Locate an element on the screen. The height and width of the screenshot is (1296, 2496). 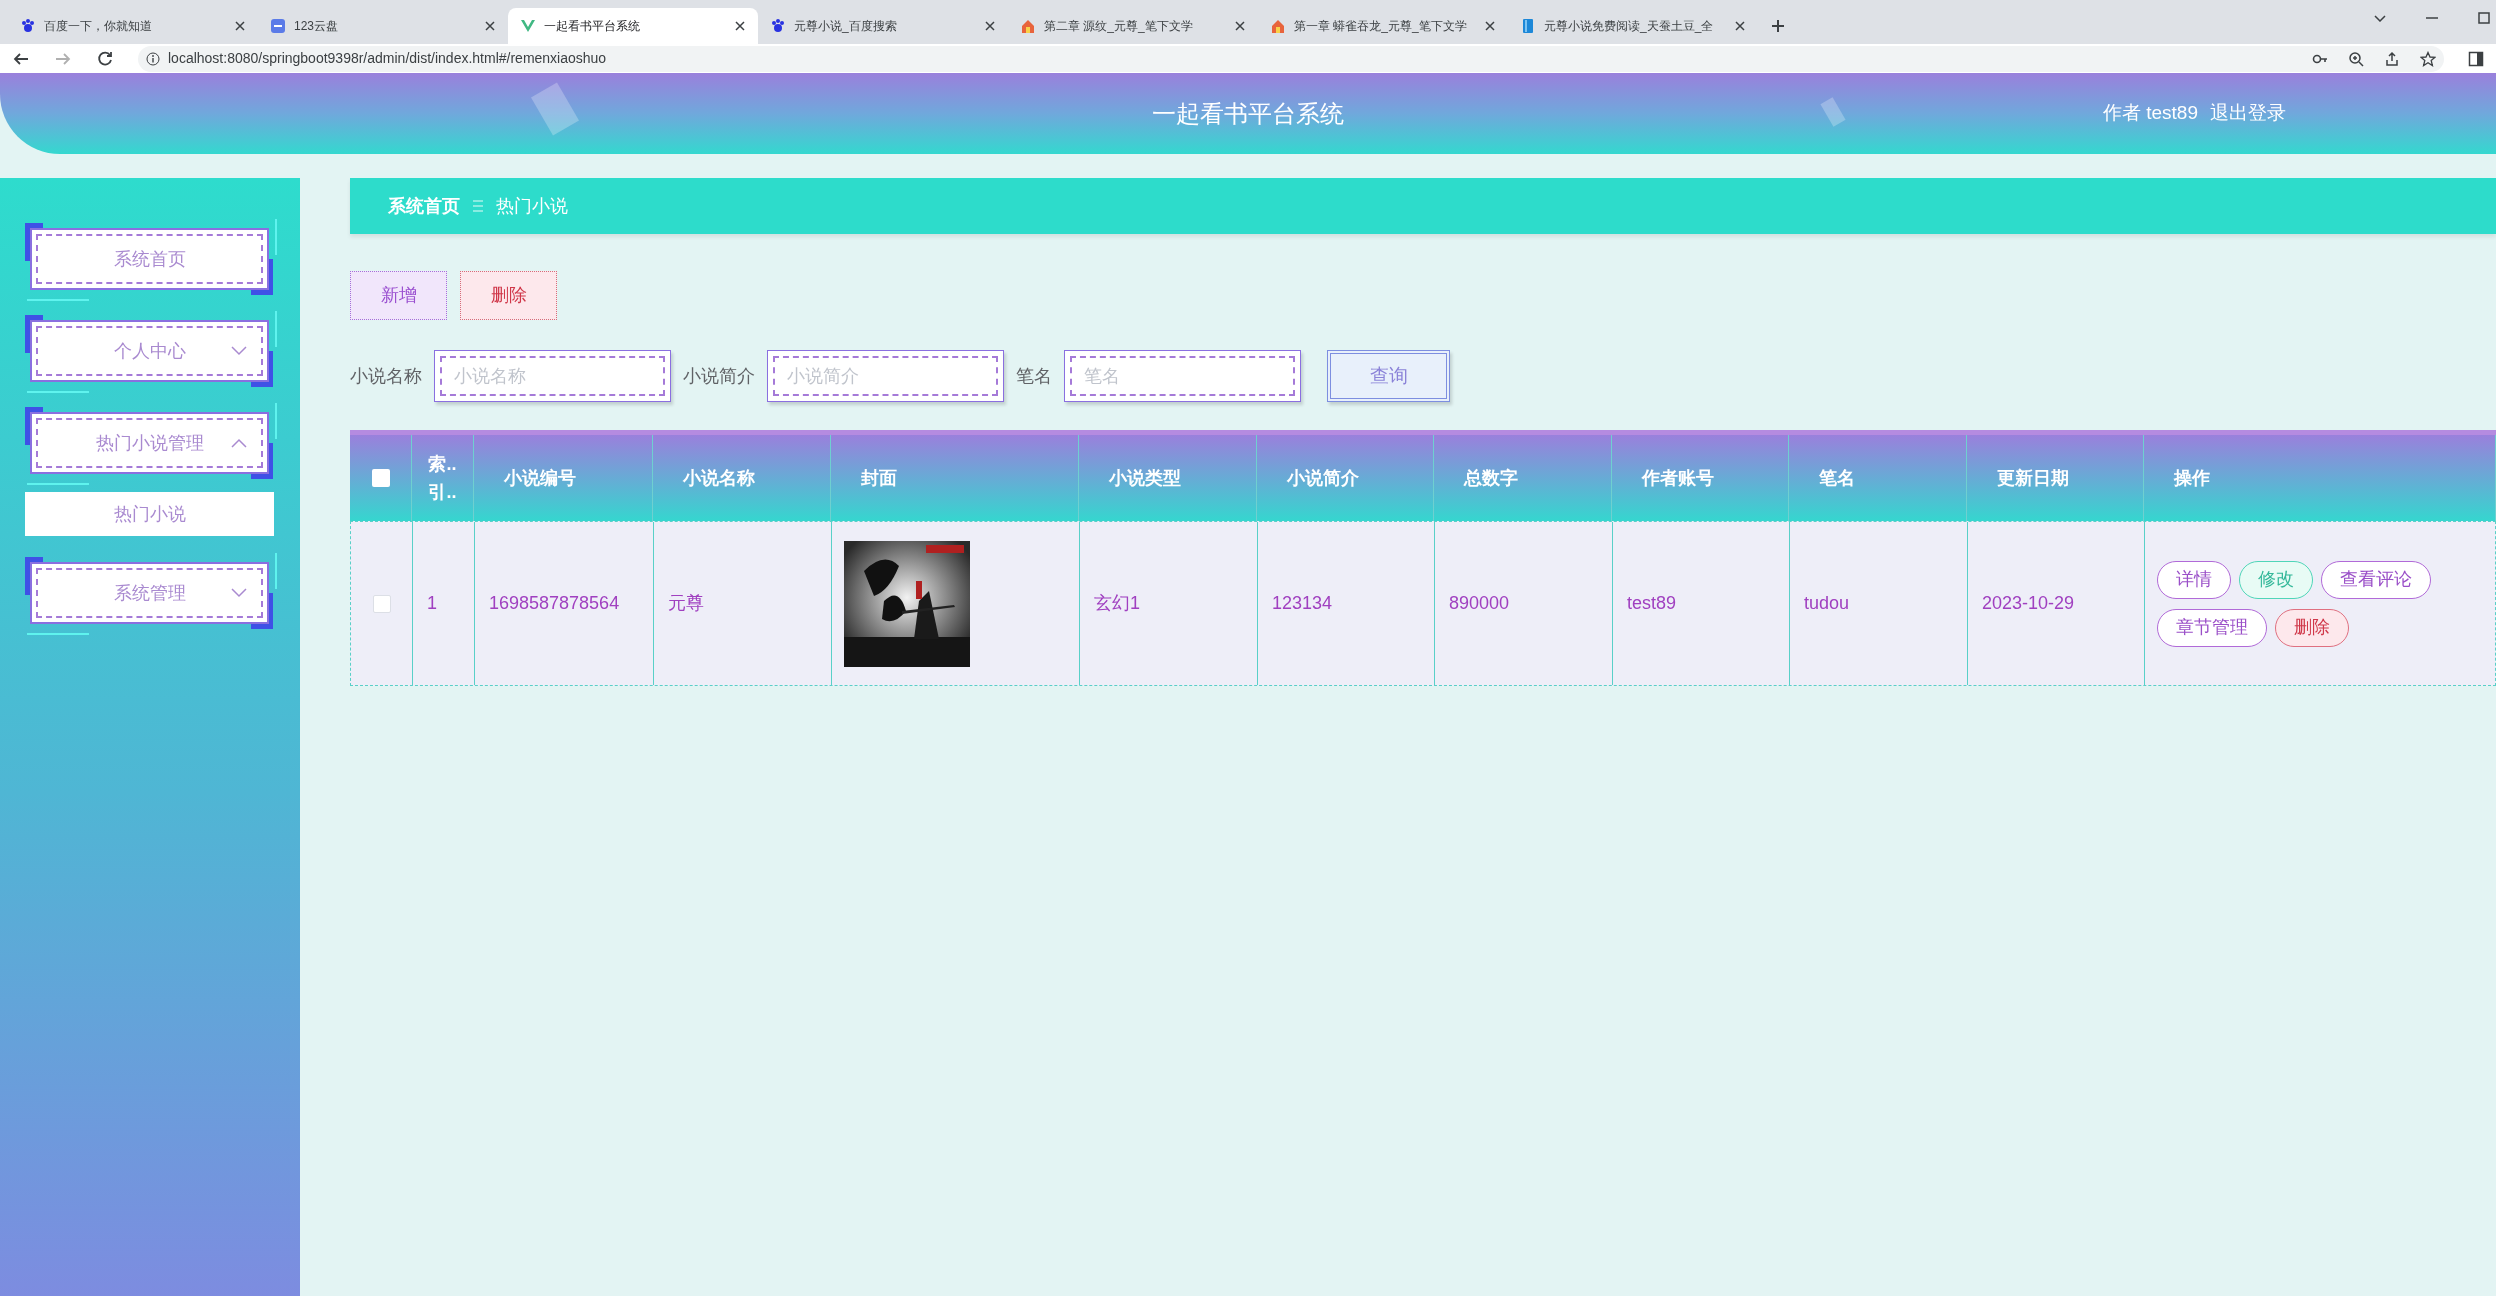
table-cell-text: tudou is located at coordinates (1827, 603).